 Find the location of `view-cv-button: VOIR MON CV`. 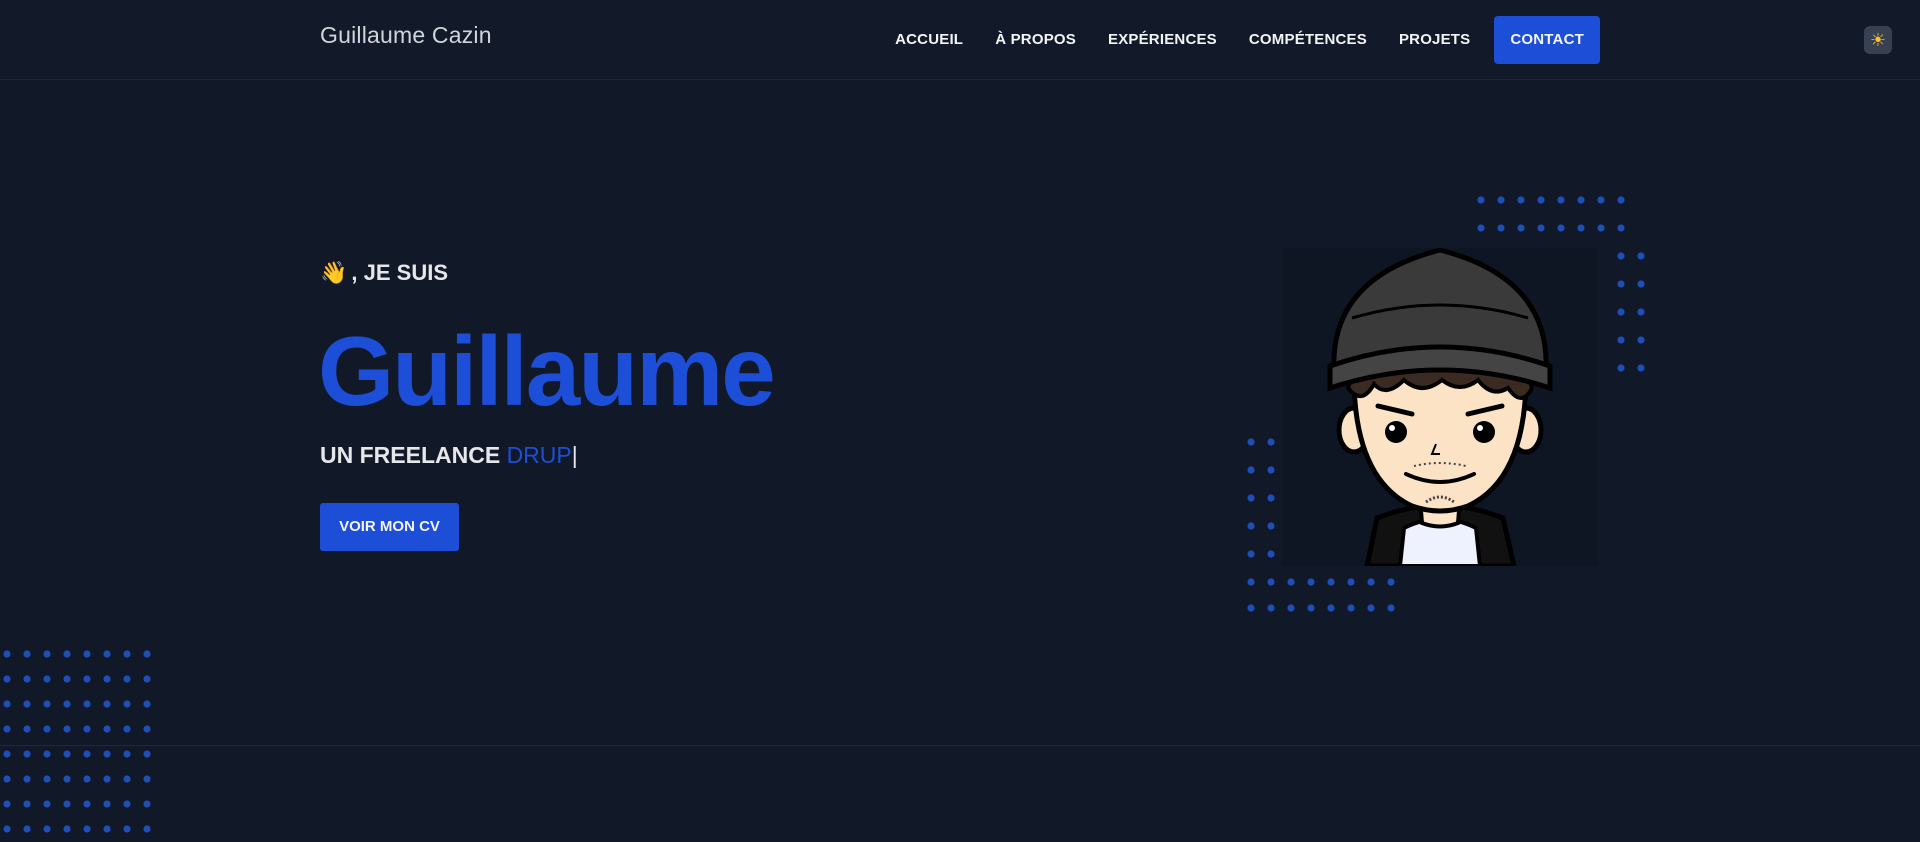

view-cv-button: VOIR MON CV is located at coordinates (389, 527).